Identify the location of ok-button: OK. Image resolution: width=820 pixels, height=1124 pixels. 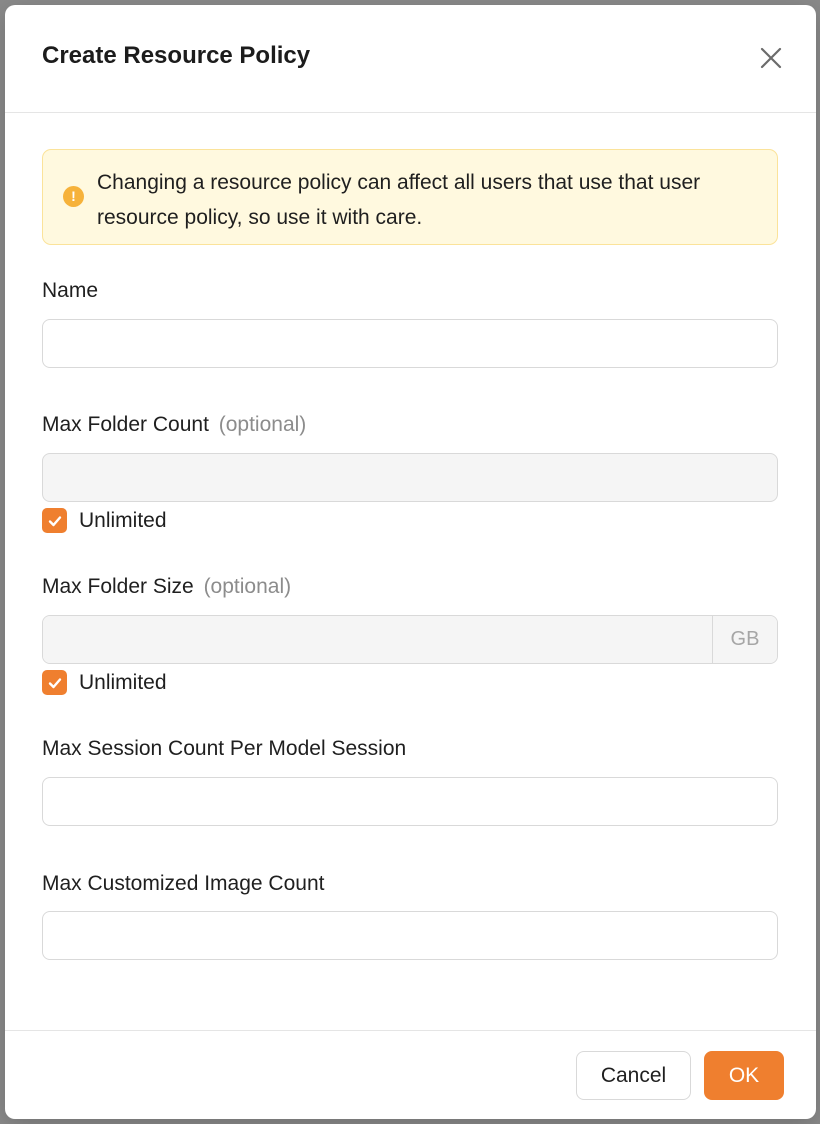
(744, 1075).